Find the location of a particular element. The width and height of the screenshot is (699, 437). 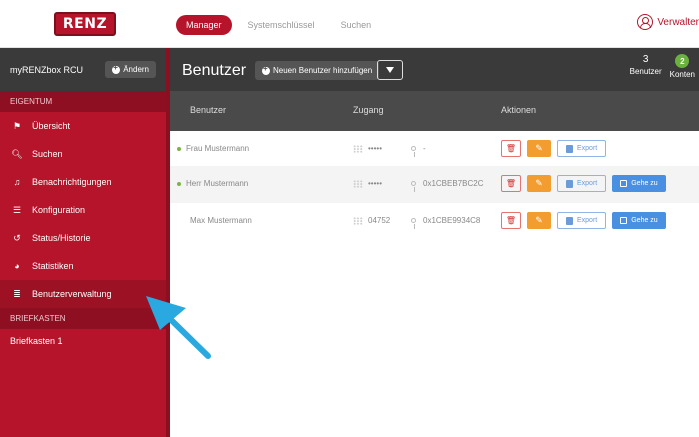

filter-icon is located at coordinates (390, 70).